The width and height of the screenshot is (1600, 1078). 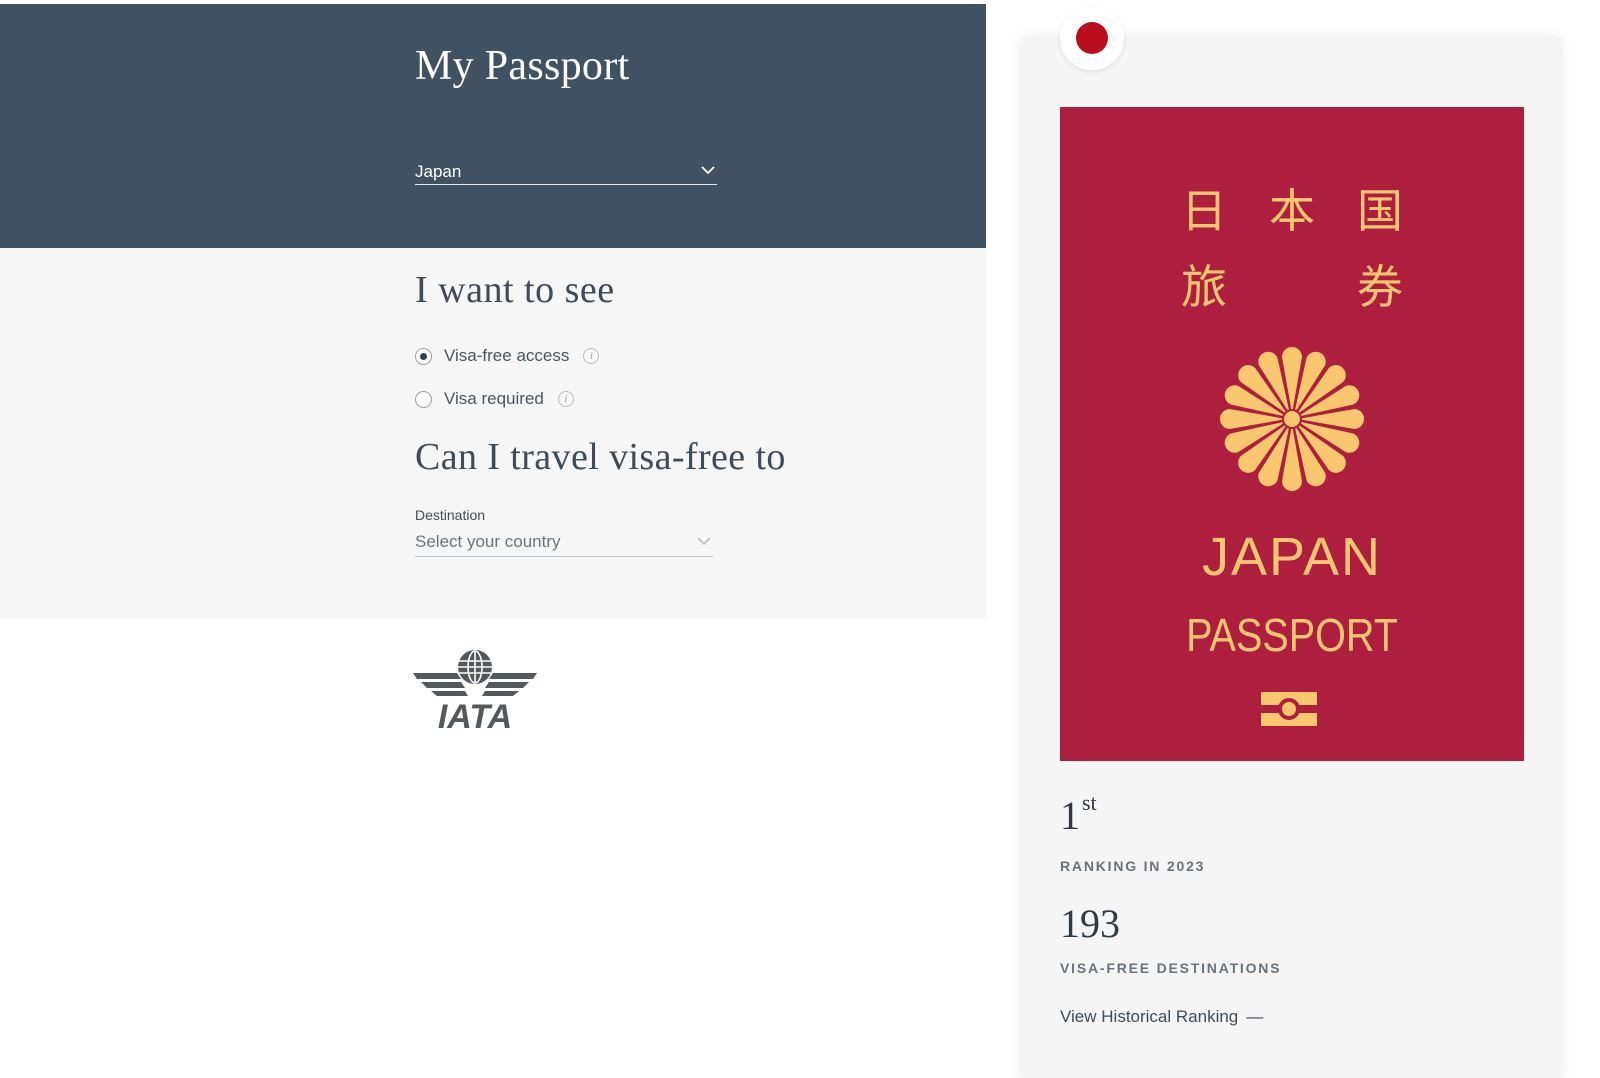 What do you see at coordinates (1090, 923) in the screenshot?
I see `destinations-count: 193` at bounding box center [1090, 923].